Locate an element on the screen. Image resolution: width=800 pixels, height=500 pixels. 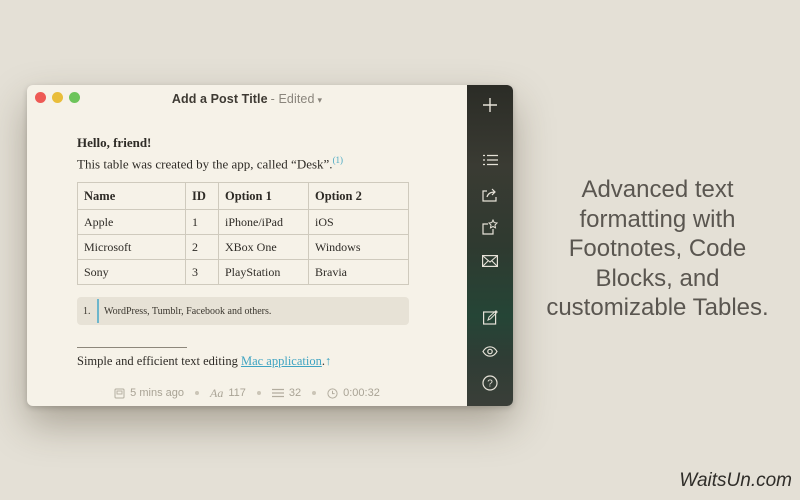
char-count-value: 117 is located at coordinates (237, 393).